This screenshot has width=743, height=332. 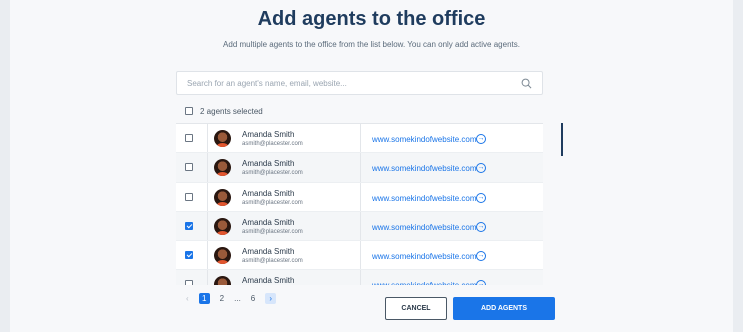 What do you see at coordinates (253, 298) in the screenshot?
I see `page-6: 6` at bounding box center [253, 298].